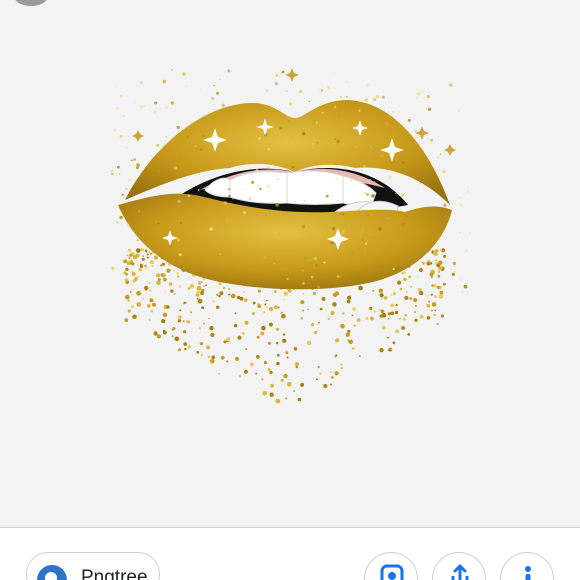 Image resolution: width=580 pixels, height=580 pixels. Describe the element at coordinates (93, 566) in the screenshot. I see `source-chip: Pngtree` at that location.